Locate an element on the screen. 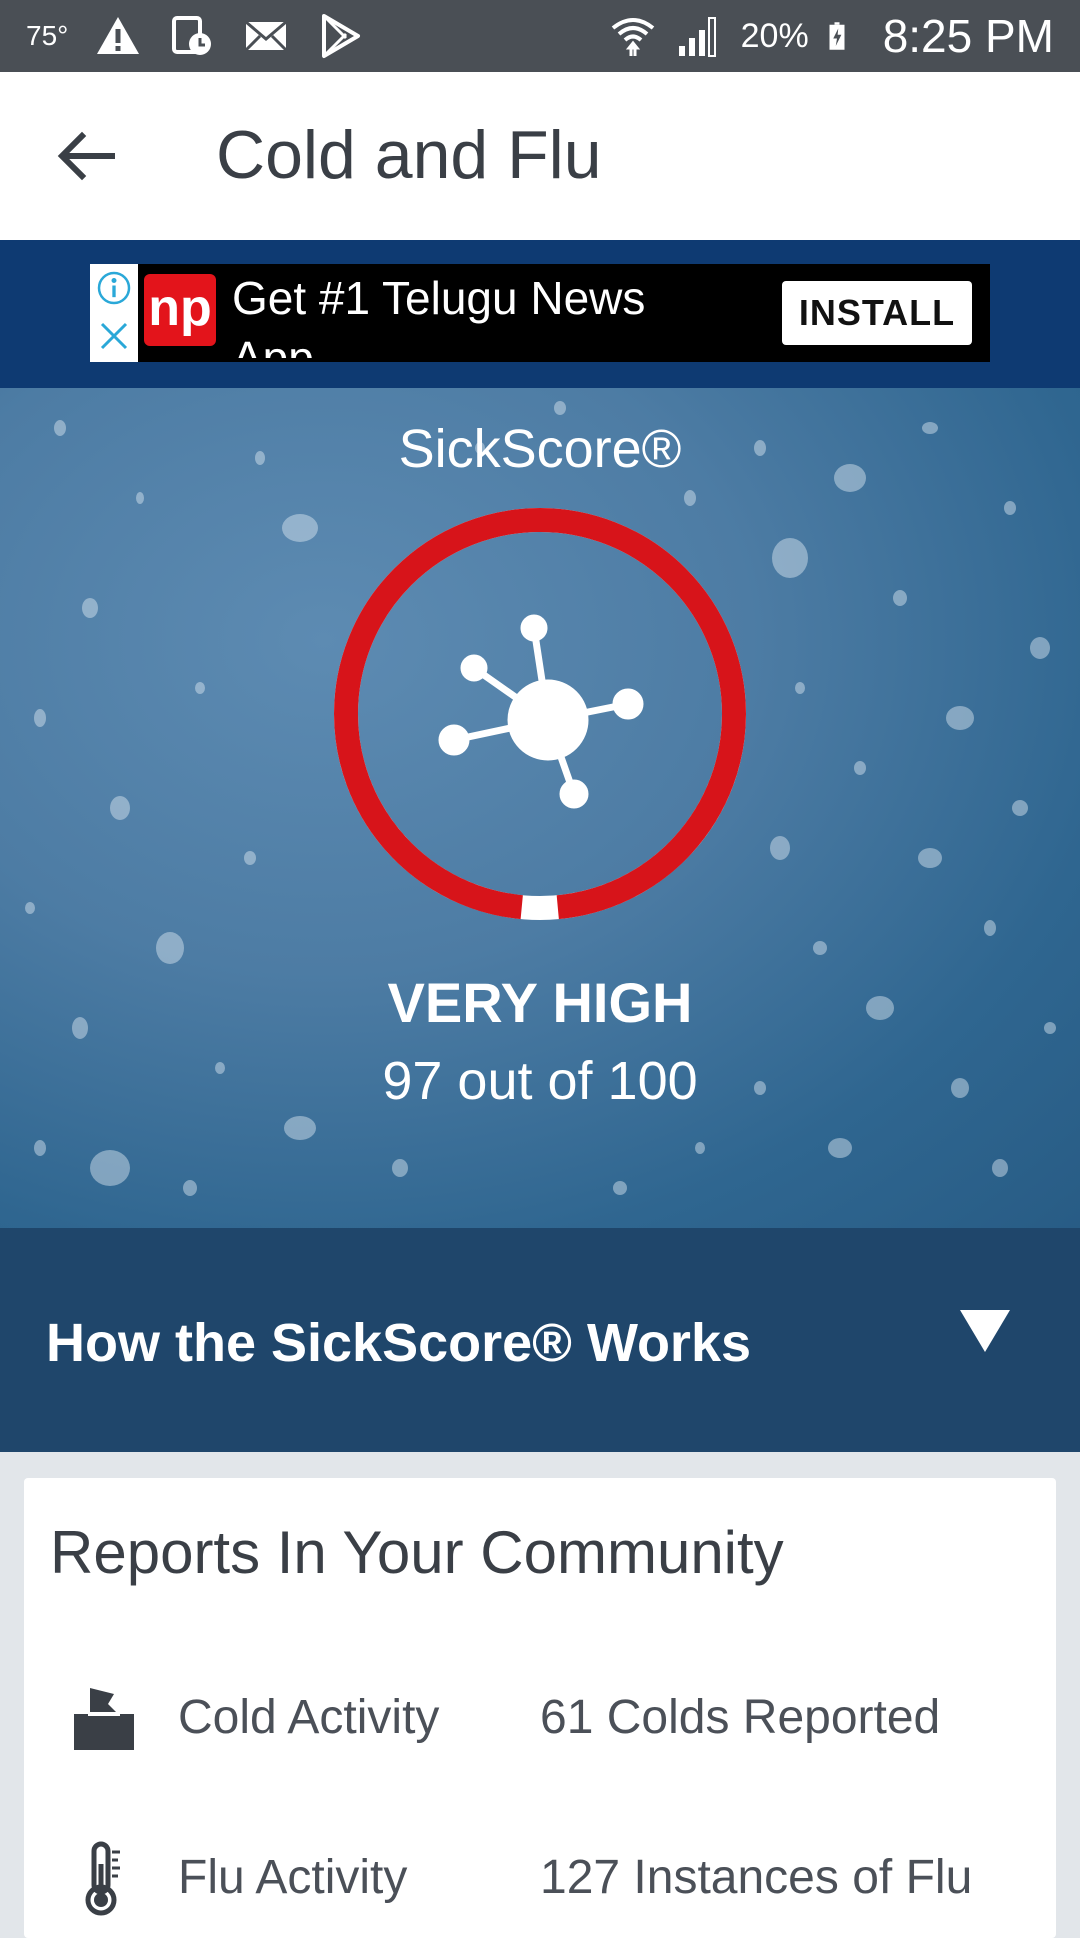 The image size is (1080, 1938). report-row-cold: Cold Activity 61 Colds Reported is located at coordinates (540, 1718).